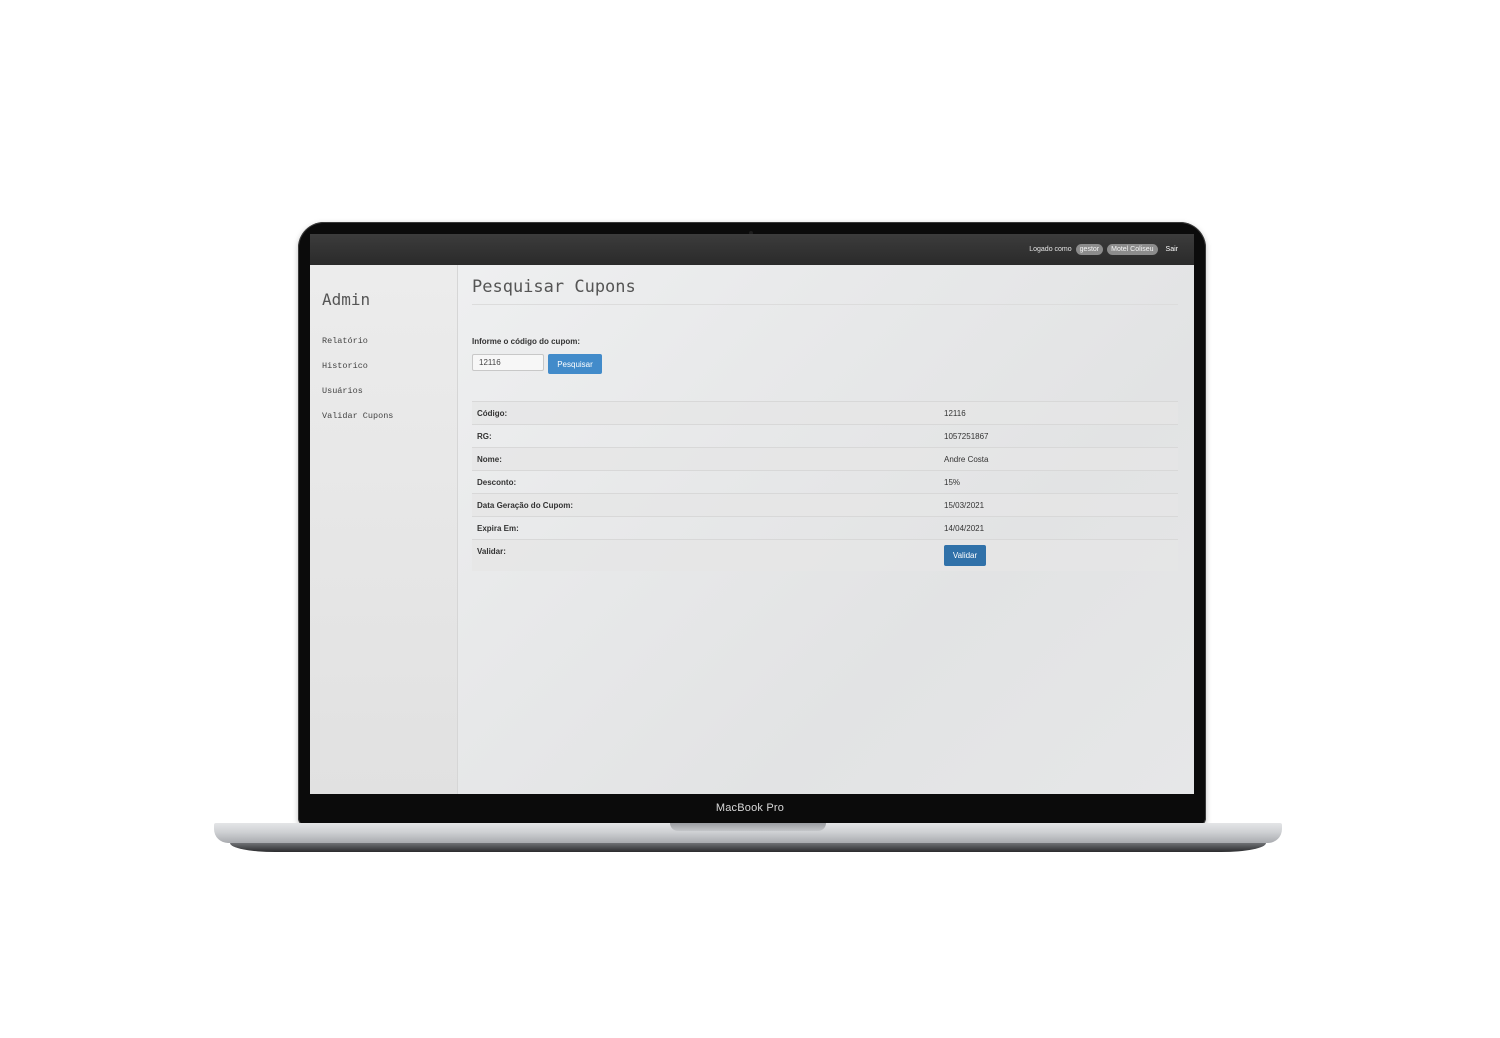  I want to click on user-info: Logado como gestor Motel Coliseu Sair, so click(1103, 249).